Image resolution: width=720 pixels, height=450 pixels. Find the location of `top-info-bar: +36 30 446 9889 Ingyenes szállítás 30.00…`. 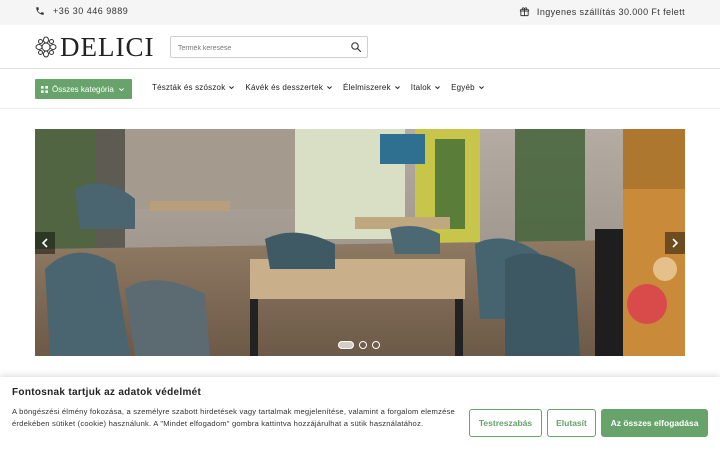

top-info-bar: +36 30 446 9889 Ingyenes szállítás 30.00… is located at coordinates (360, 12).